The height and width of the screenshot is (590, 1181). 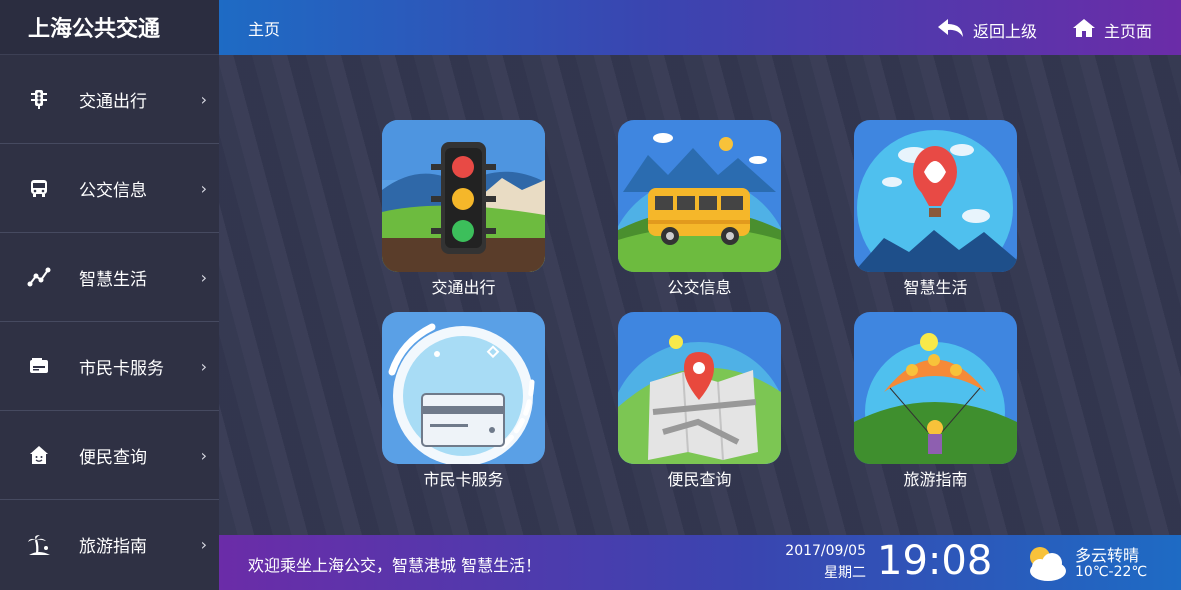 I want to click on home-button: 主页面, so click(x=1112, y=30).